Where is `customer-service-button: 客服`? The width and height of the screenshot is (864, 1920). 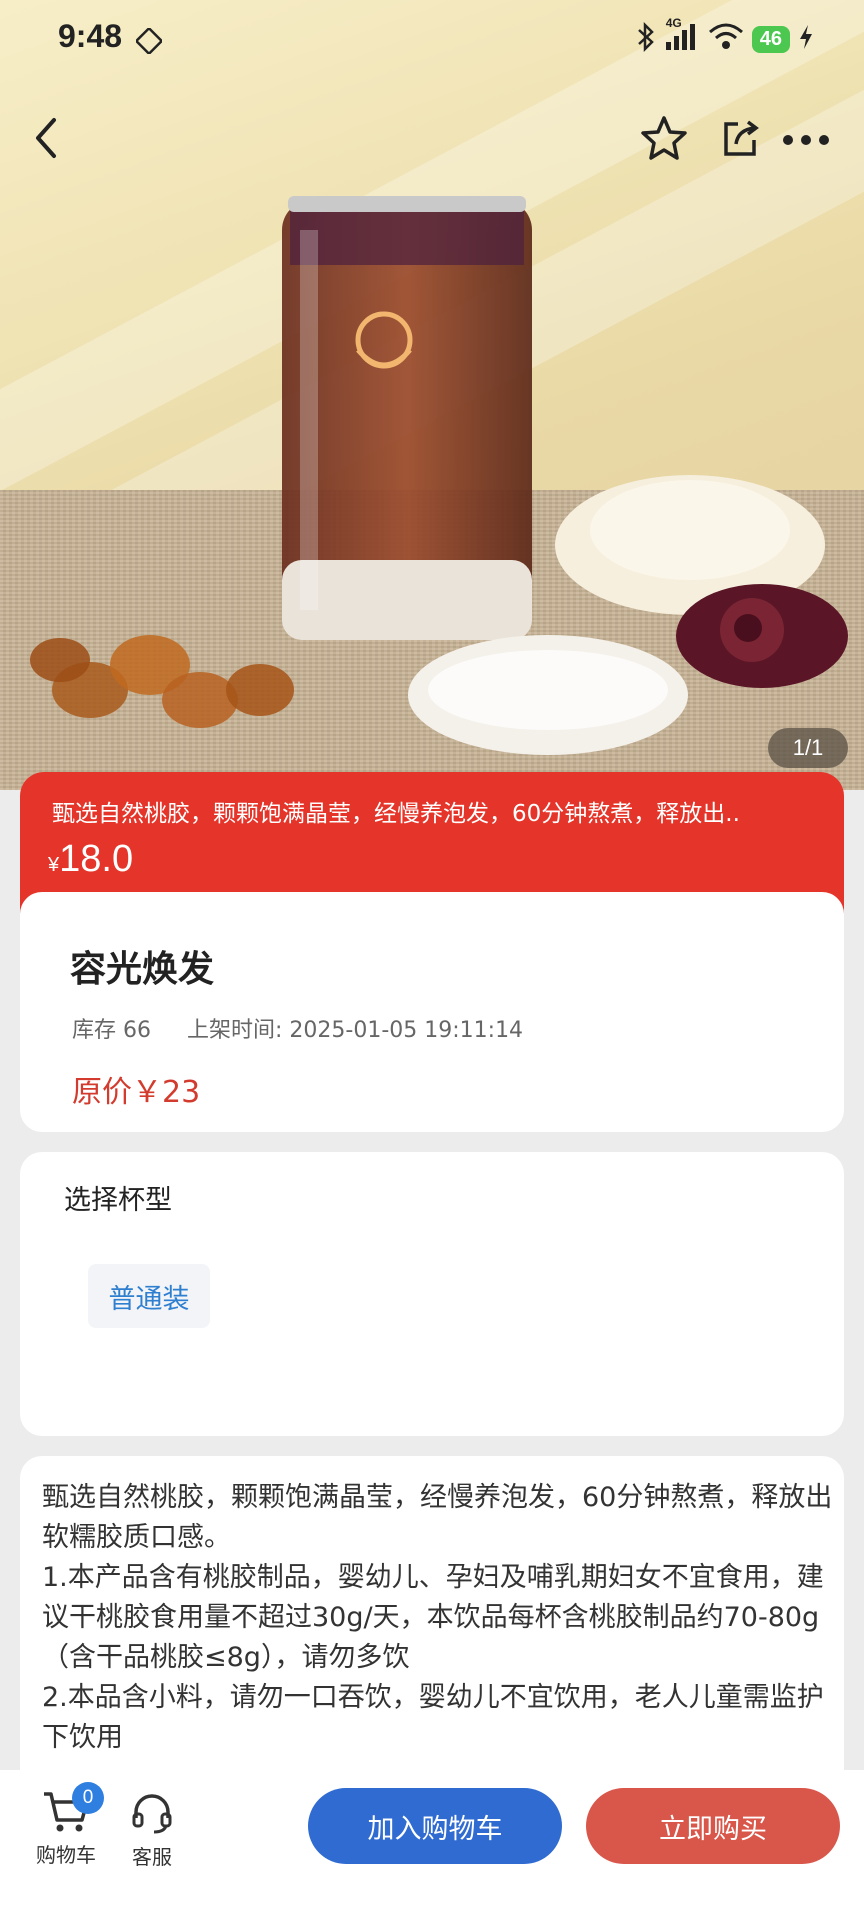
customer-service-button: 客服 is located at coordinates (152, 1831).